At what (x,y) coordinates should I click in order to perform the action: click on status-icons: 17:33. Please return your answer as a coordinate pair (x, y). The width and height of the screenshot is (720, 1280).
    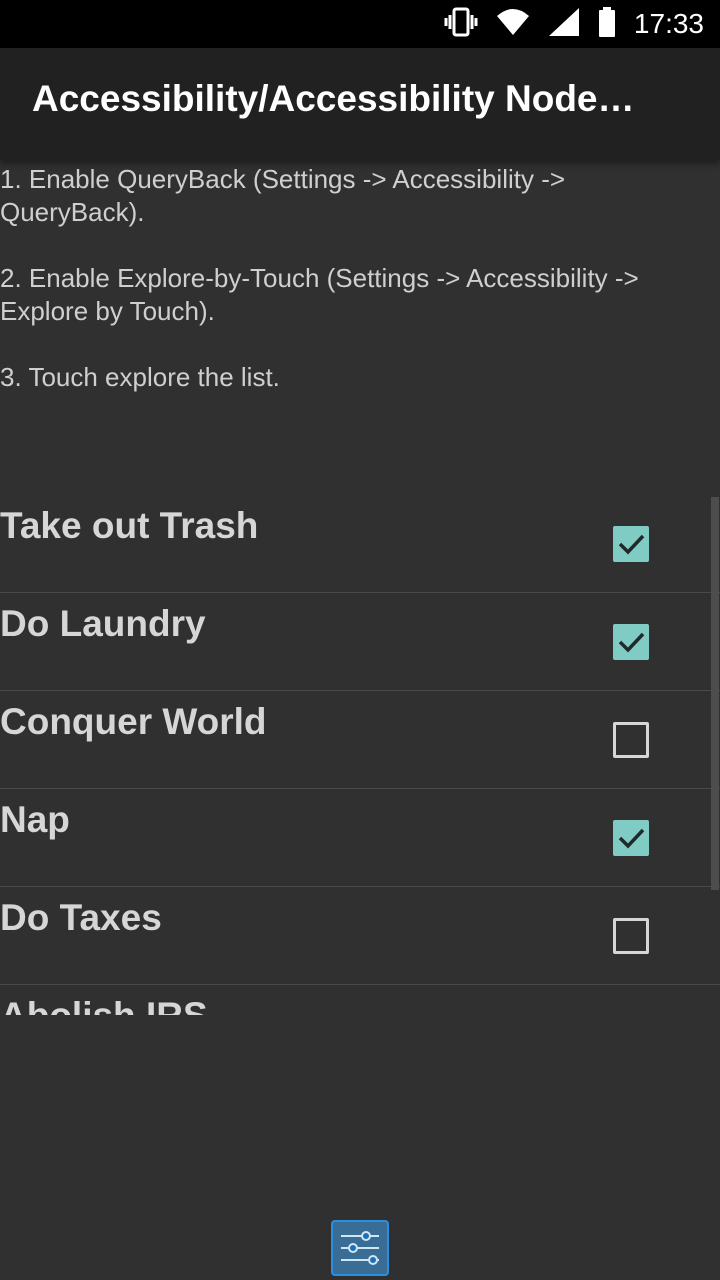
    Looking at the image, I should click on (574, 24).